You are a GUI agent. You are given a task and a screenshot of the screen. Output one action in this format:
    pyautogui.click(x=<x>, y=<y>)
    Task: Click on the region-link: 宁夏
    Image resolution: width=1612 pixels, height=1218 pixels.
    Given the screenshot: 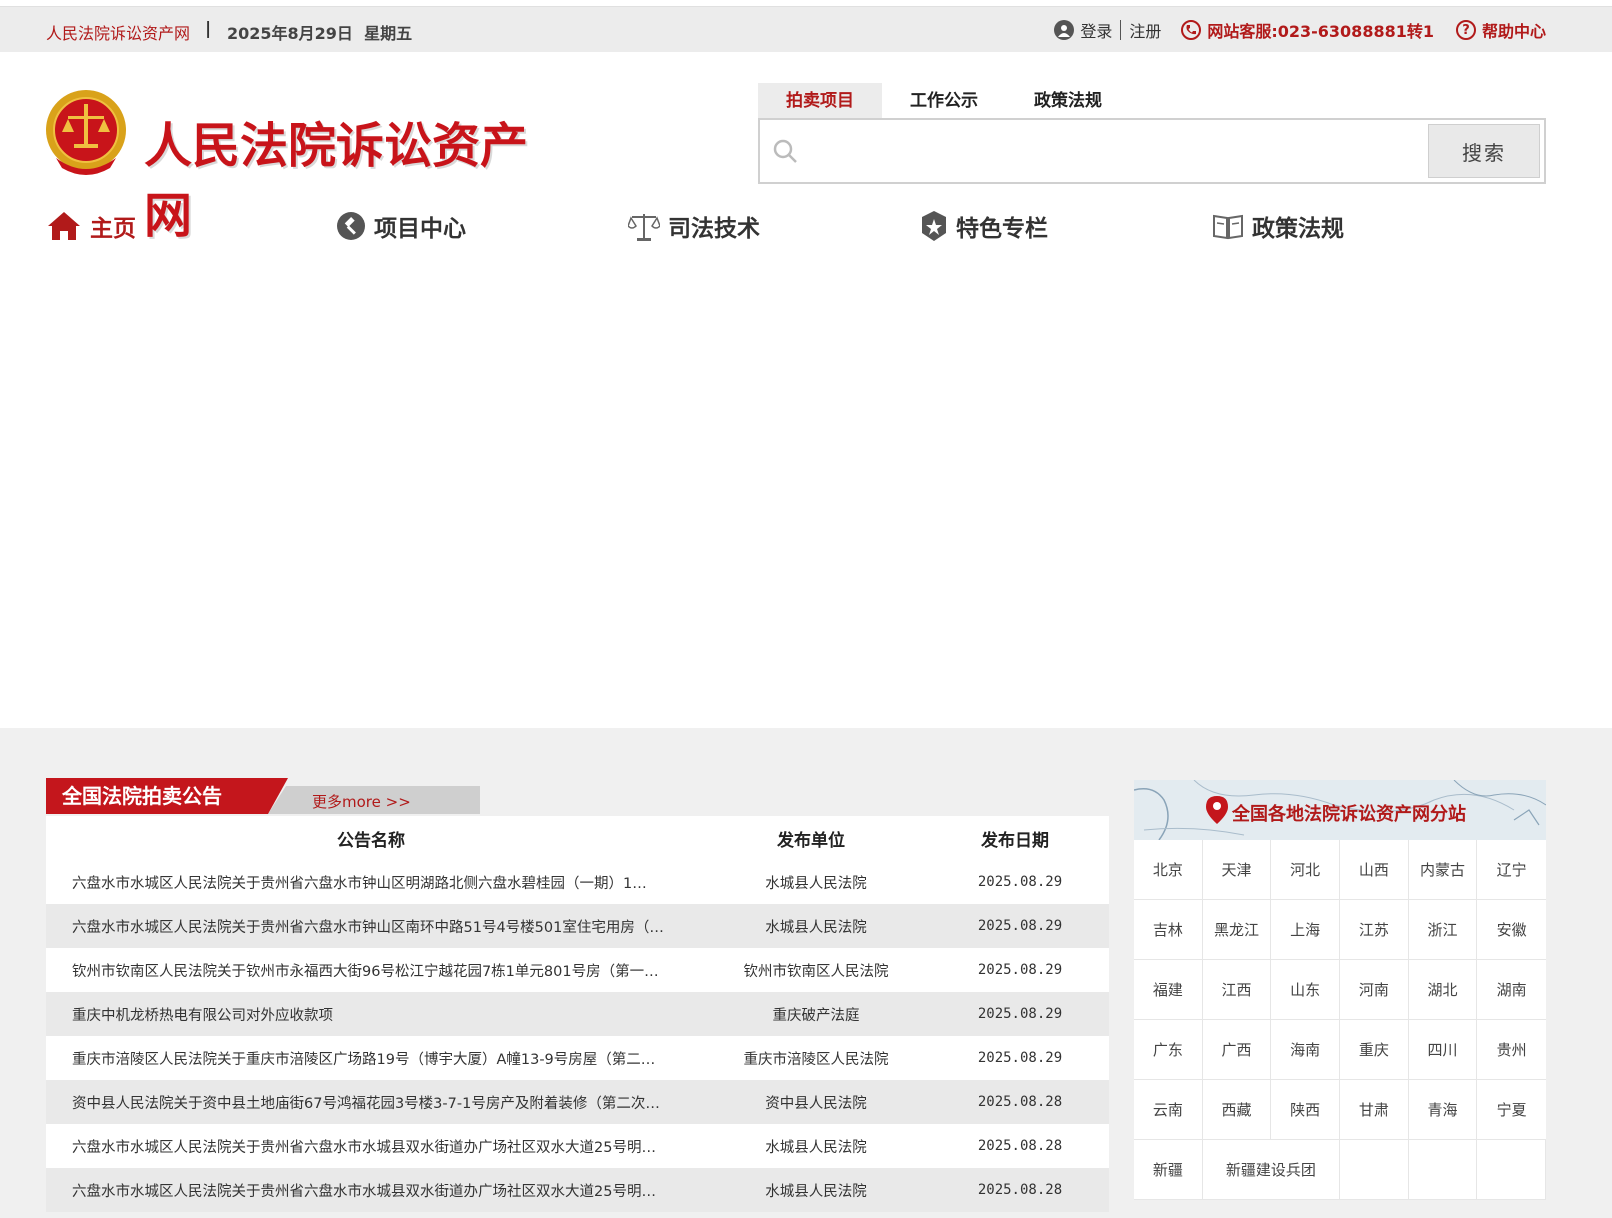 What is the action you would take?
    pyautogui.click(x=1511, y=1110)
    